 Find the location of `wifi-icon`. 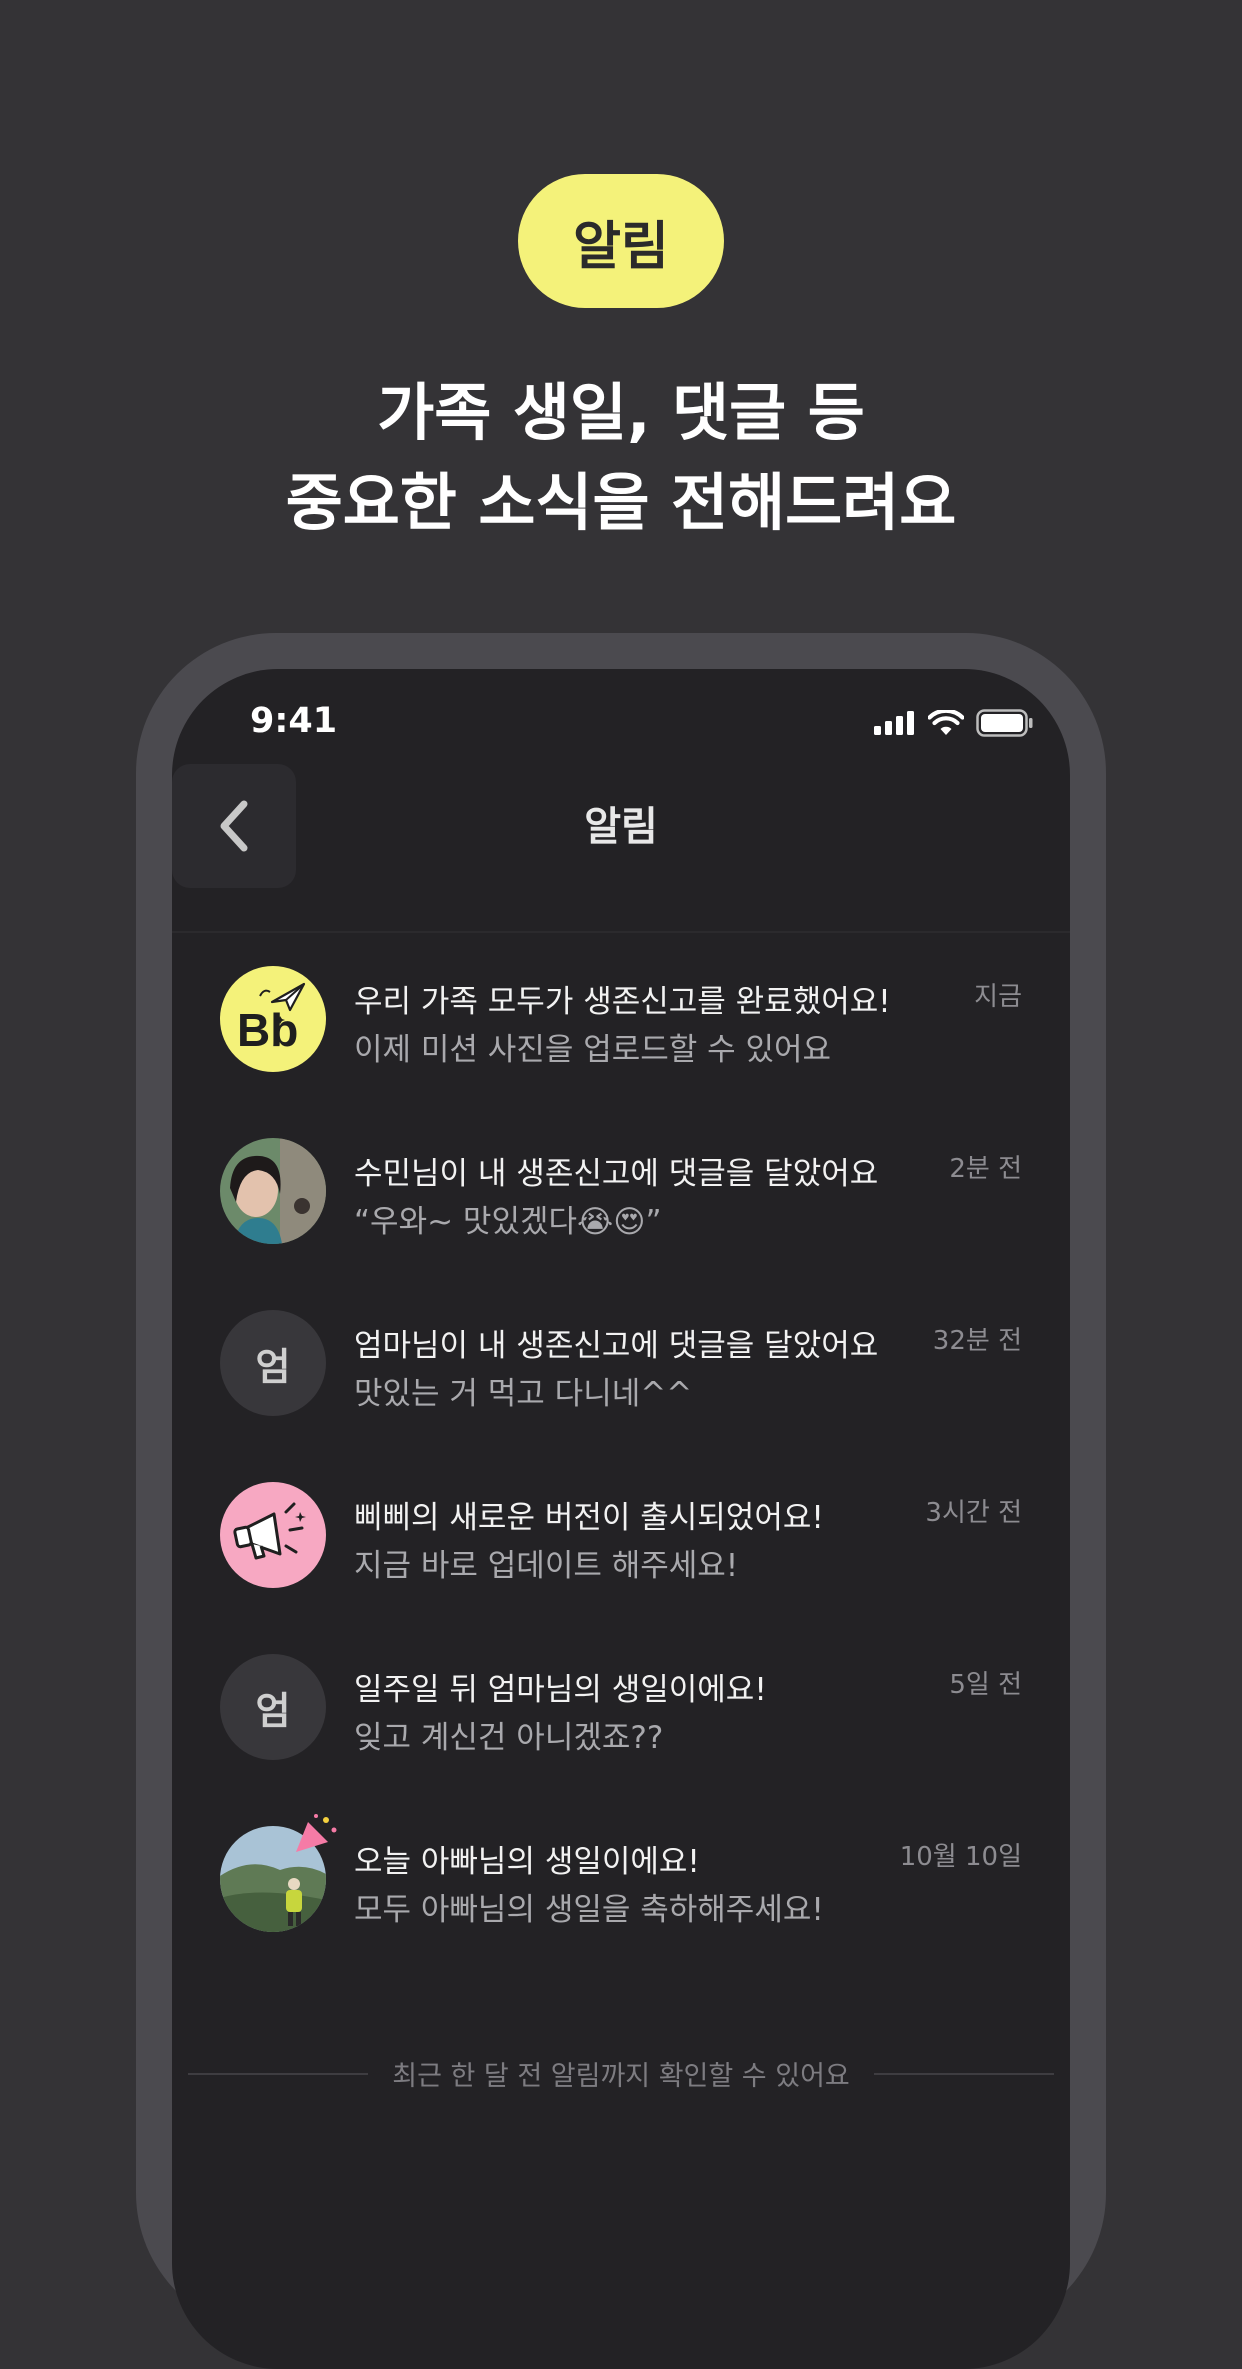

wifi-icon is located at coordinates (946, 722).